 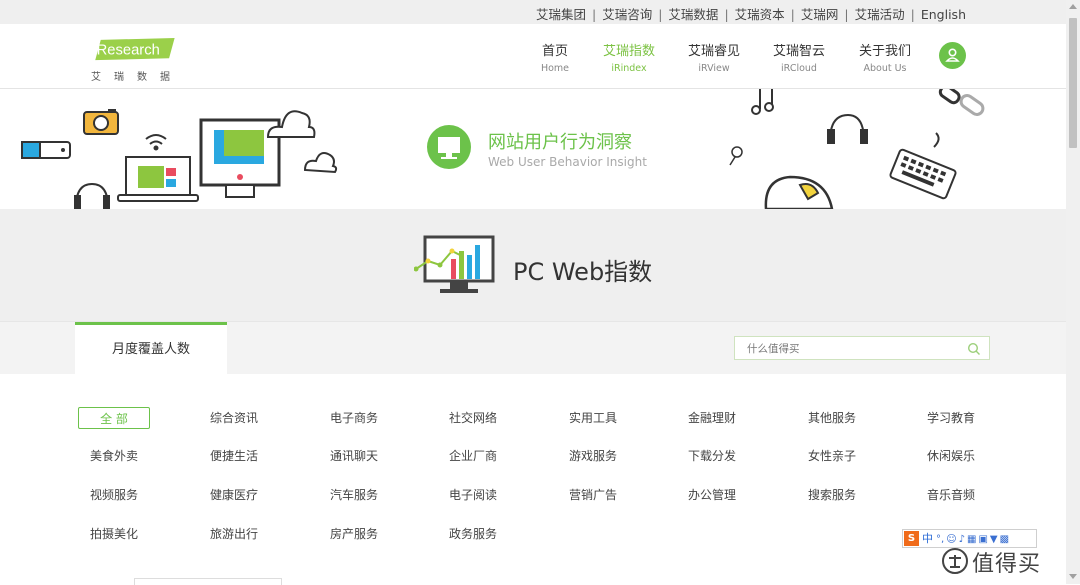 I want to click on category-item: 视频服务, so click(x=114, y=495).